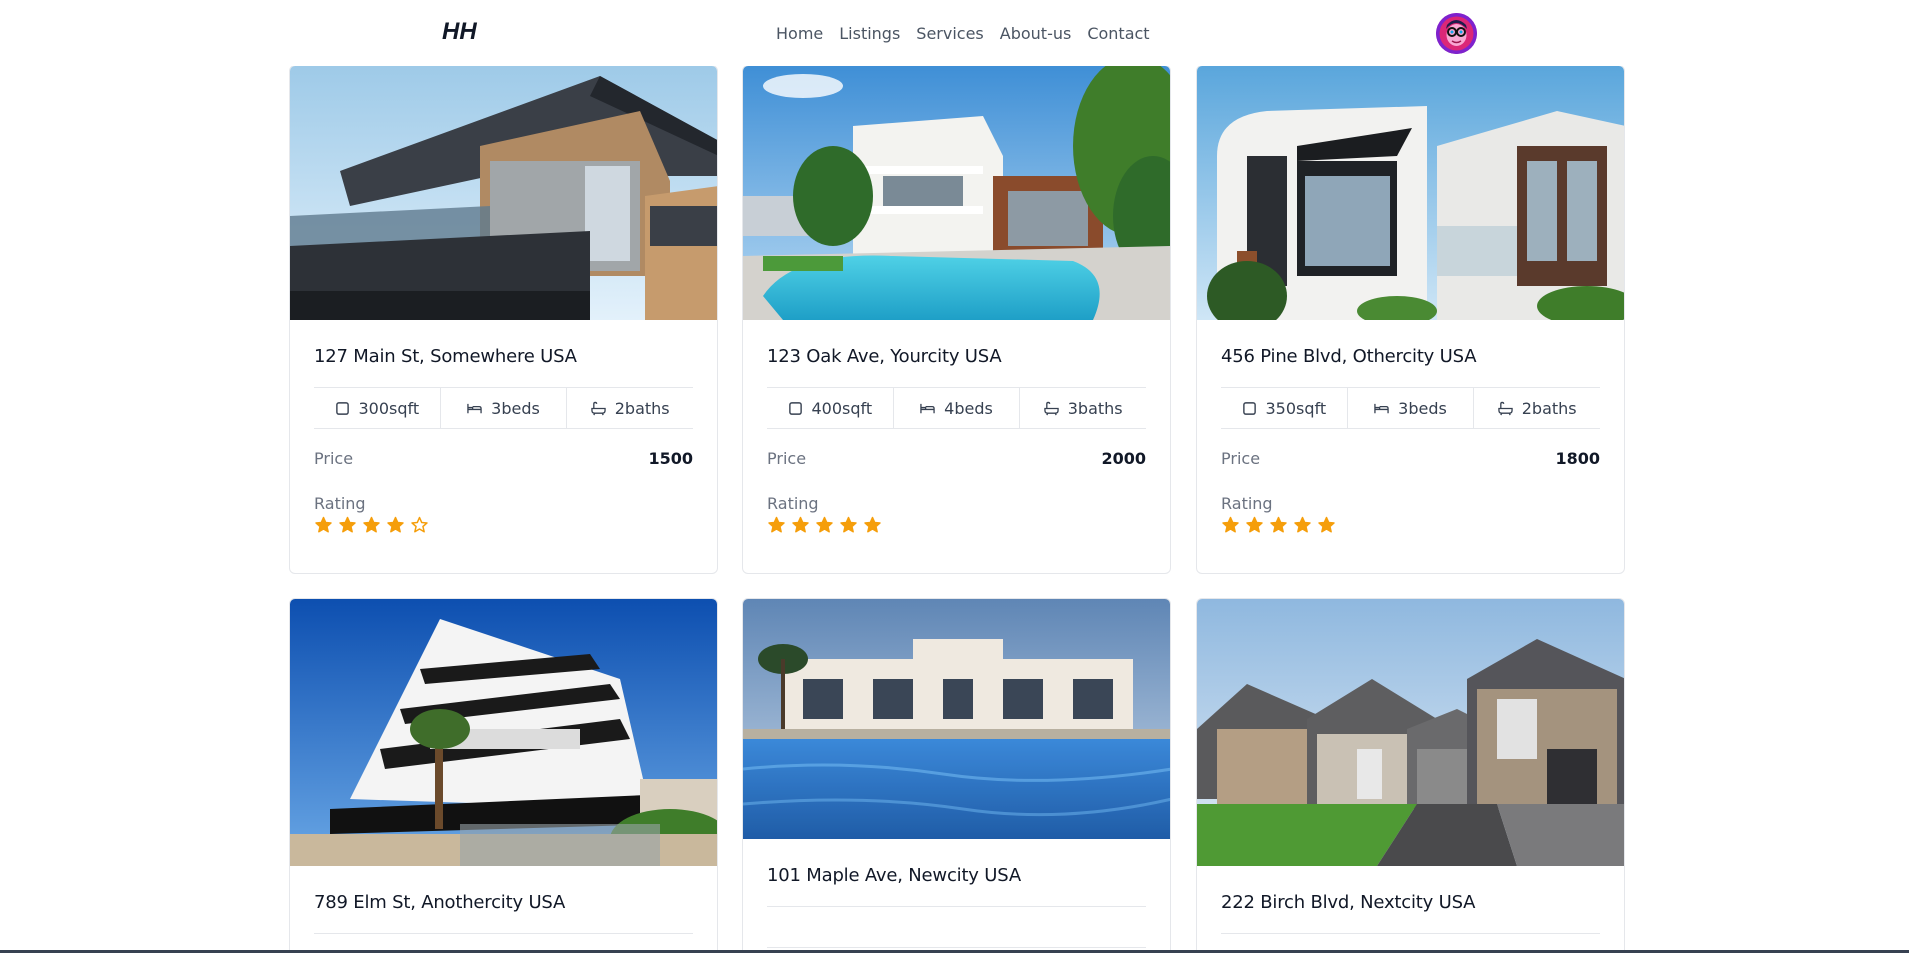 Image resolution: width=1909 pixels, height=953 pixels. Describe the element at coordinates (1410, 458) in the screenshot. I see `price-row: Price 1800` at that location.